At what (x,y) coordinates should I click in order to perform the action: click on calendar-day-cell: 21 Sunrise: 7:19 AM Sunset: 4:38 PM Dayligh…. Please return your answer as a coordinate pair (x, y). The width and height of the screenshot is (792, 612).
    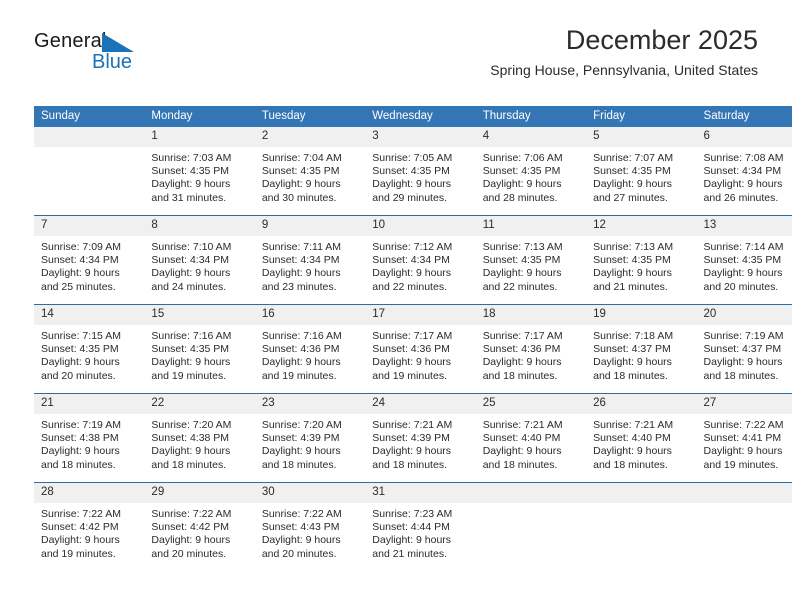
    Looking at the image, I should click on (89, 438).